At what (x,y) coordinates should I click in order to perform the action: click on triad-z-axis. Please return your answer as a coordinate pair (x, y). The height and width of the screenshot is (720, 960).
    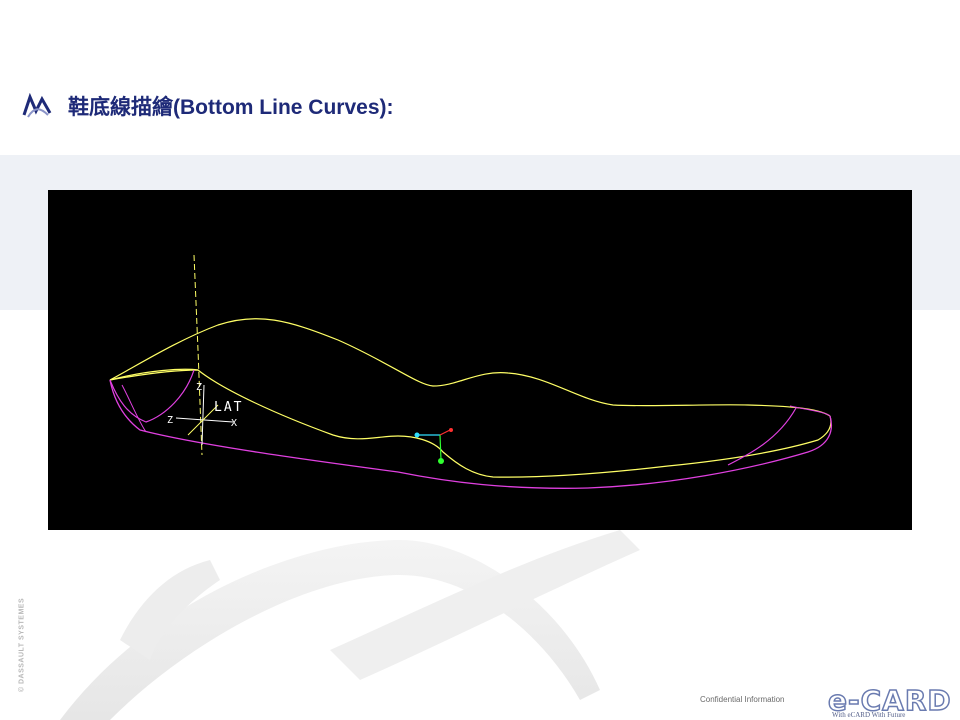
    Looking at the image, I should click on (203, 415).